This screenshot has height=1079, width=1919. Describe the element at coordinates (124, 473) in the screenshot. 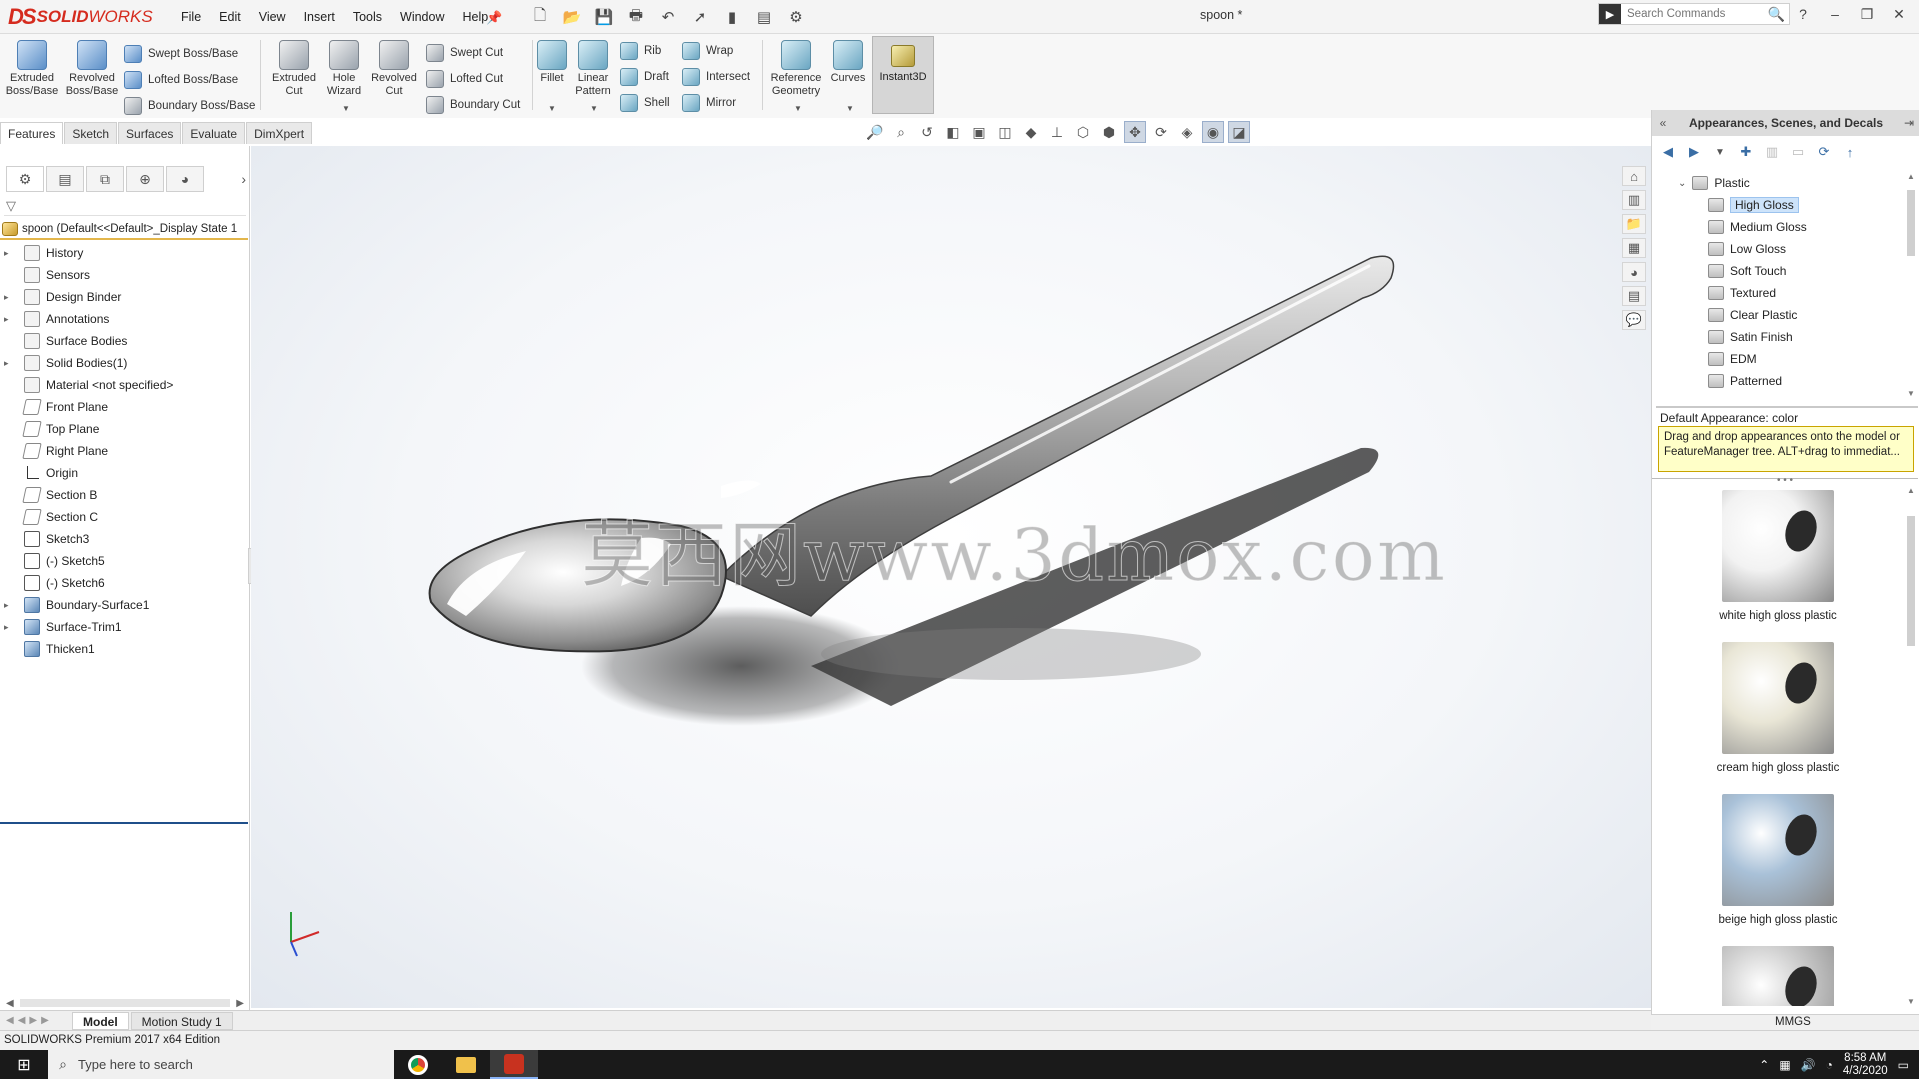

I see `tree-item: Origin` at that location.